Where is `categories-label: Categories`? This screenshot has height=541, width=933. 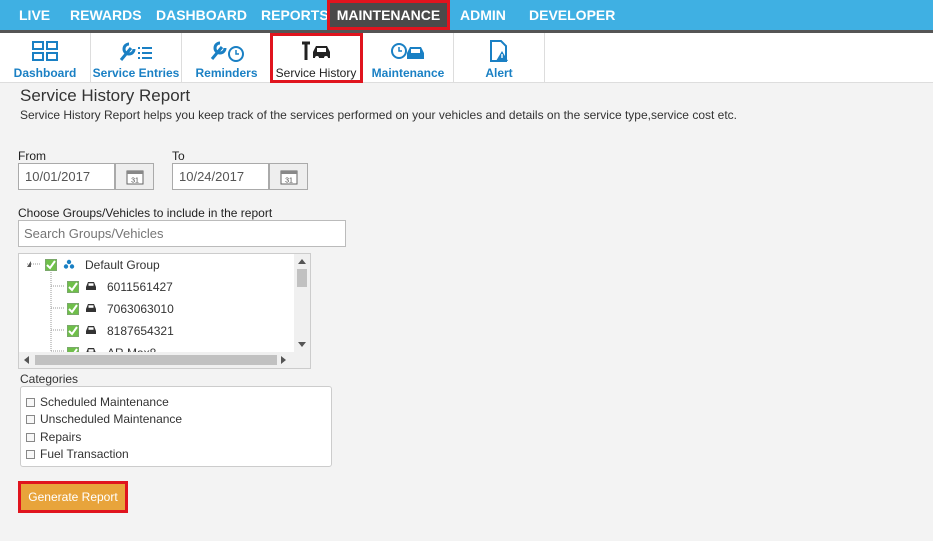
categories-label: Categories is located at coordinates (49, 379).